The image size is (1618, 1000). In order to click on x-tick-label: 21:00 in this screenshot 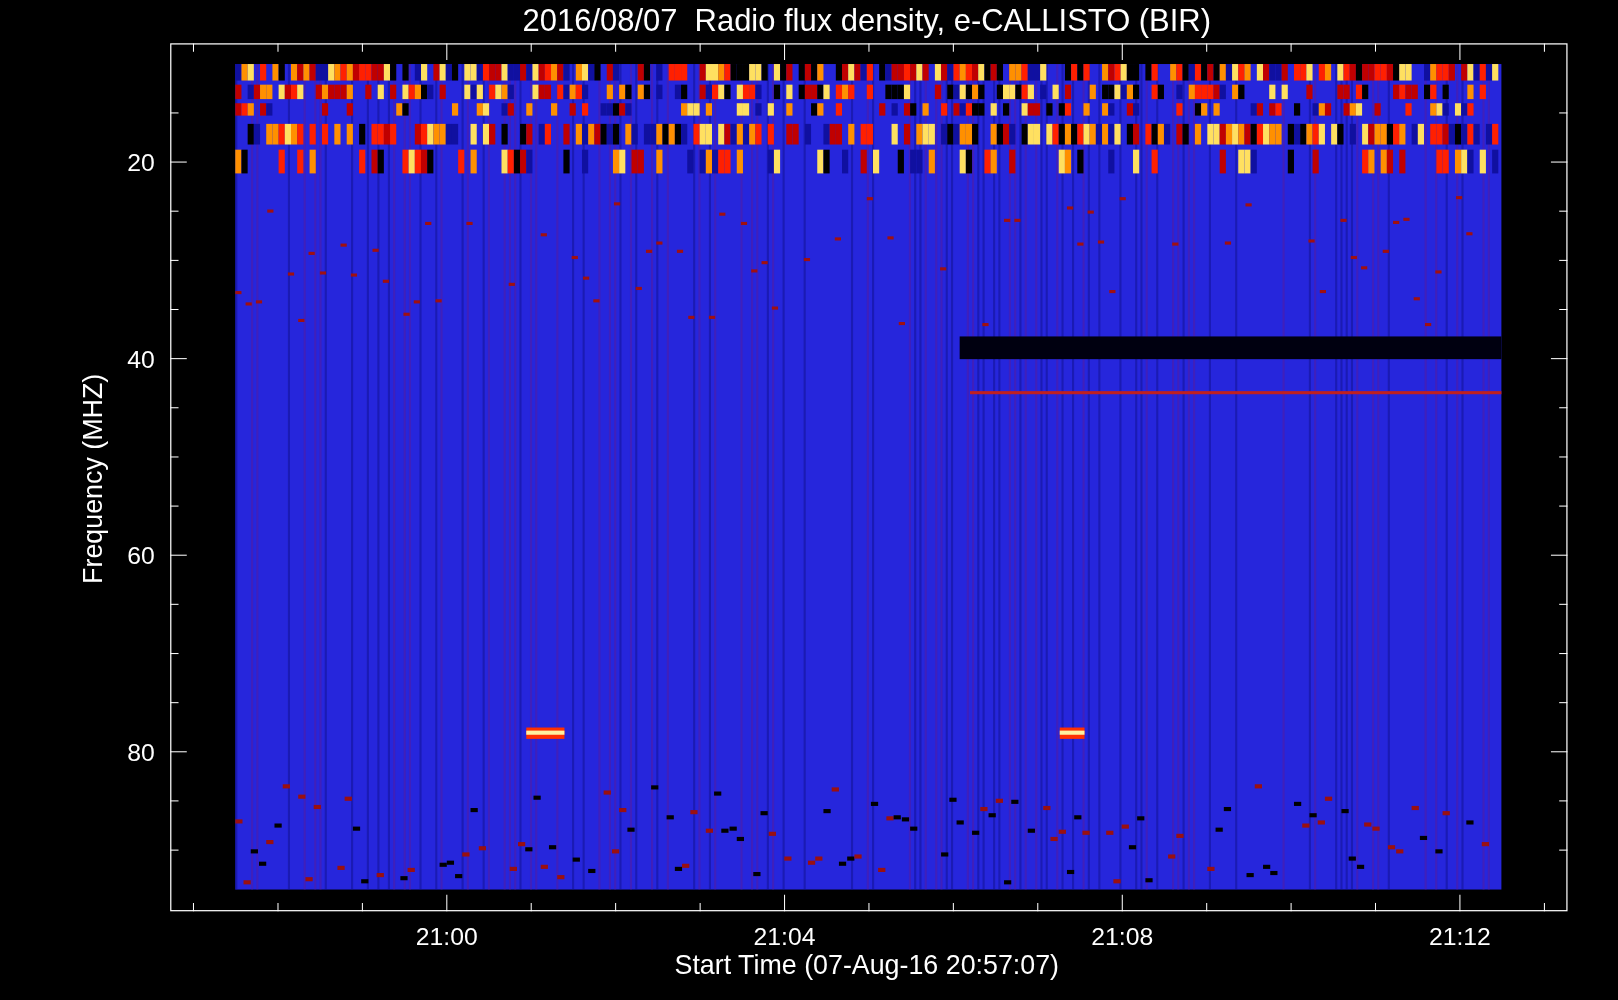, I will do `click(446, 937)`.